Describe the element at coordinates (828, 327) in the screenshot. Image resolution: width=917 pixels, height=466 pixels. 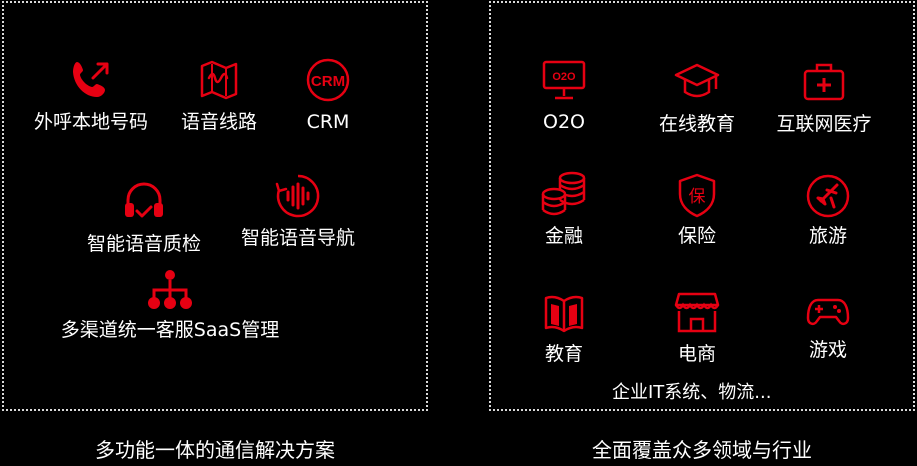
I see `industry-gaming: 游戏` at that location.